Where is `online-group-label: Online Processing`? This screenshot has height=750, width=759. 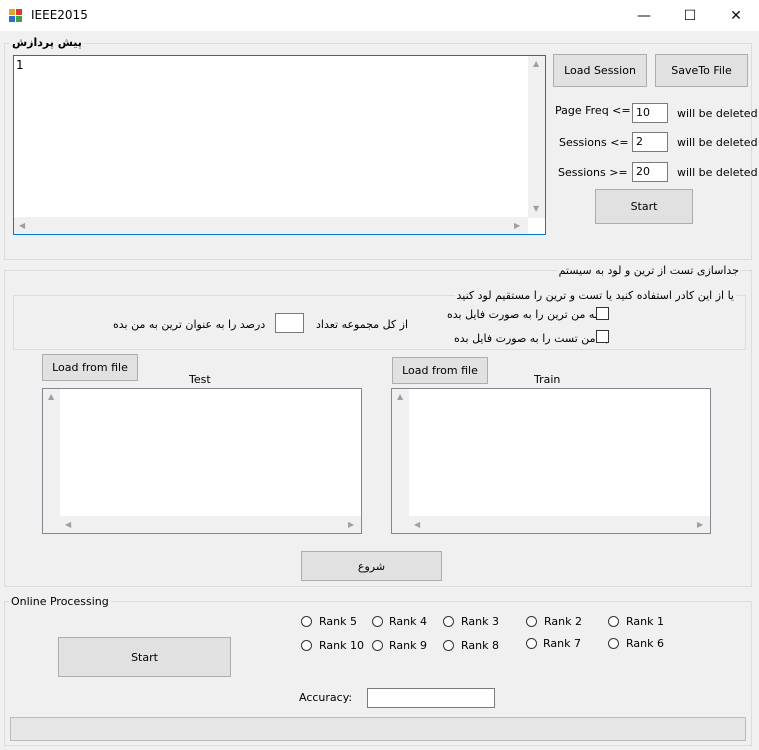 online-group-label: Online Processing is located at coordinates (60, 601).